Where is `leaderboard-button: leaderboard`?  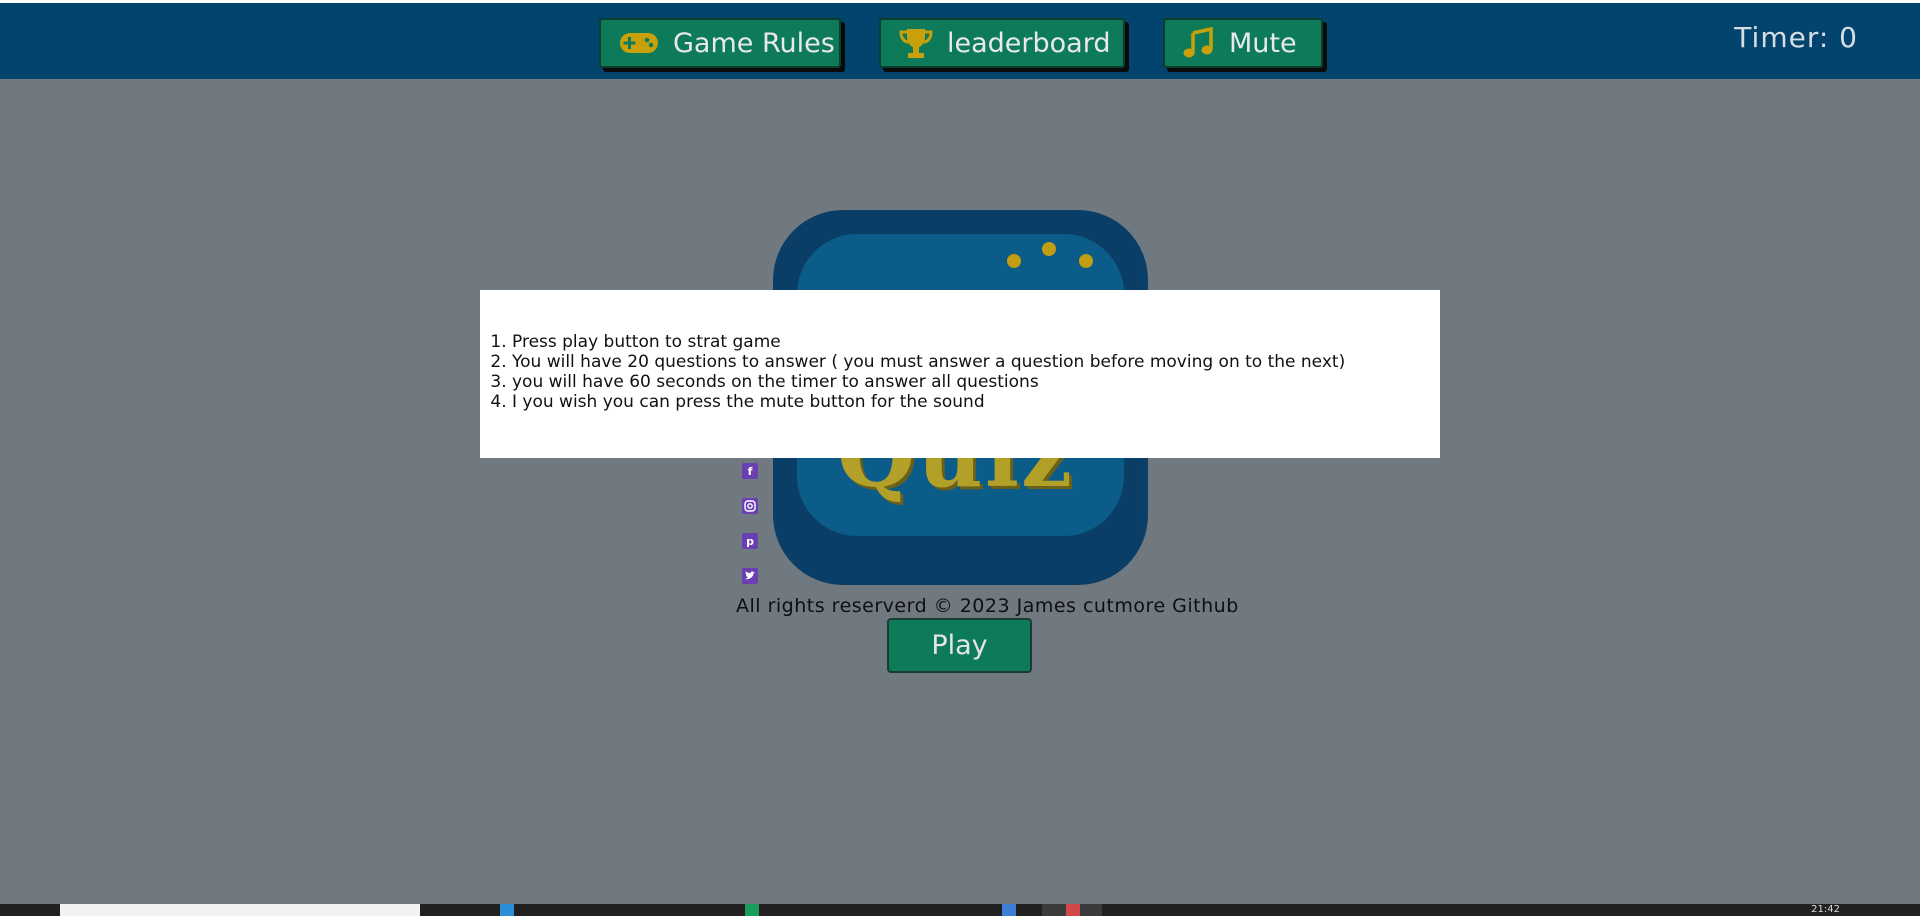
leaderboard-button: leaderboard is located at coordinates (1002, 43).